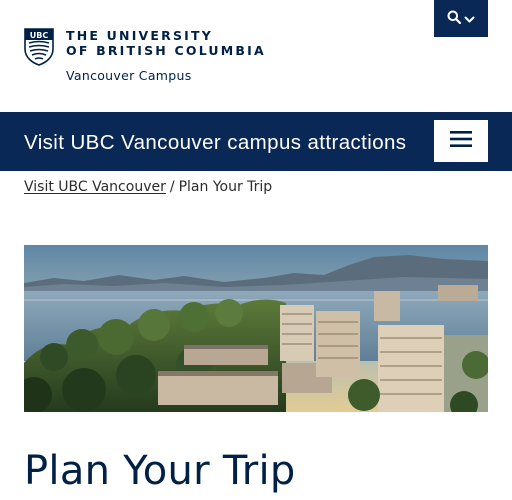  What do you see at coordinates (160, 471) in the screenshot?
I see `page-title: Plan Your Trip` at bounding box center [160, 471].